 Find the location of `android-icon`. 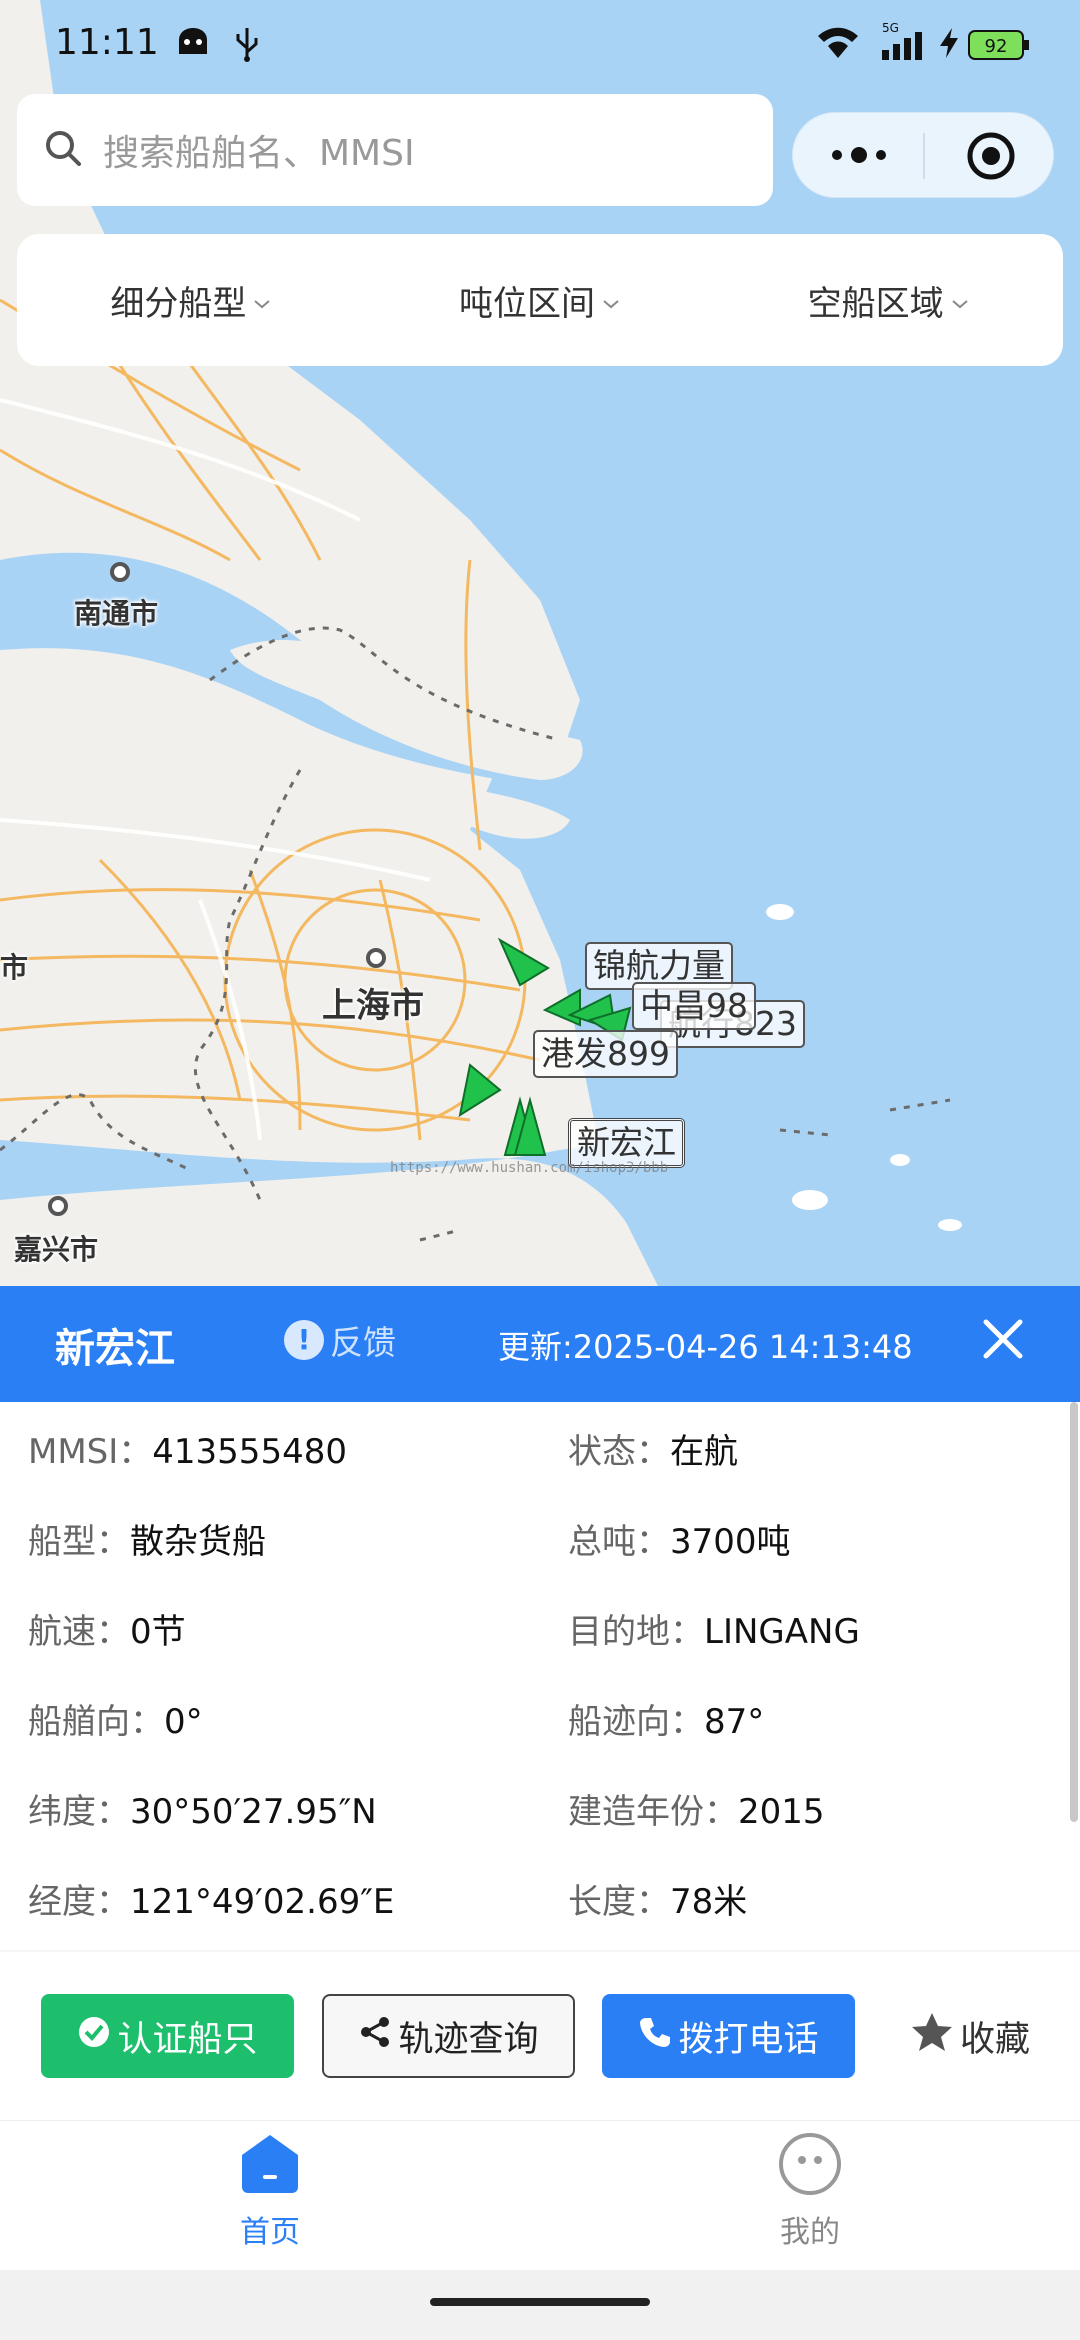

android-icon is located at coordinates (193, 43).